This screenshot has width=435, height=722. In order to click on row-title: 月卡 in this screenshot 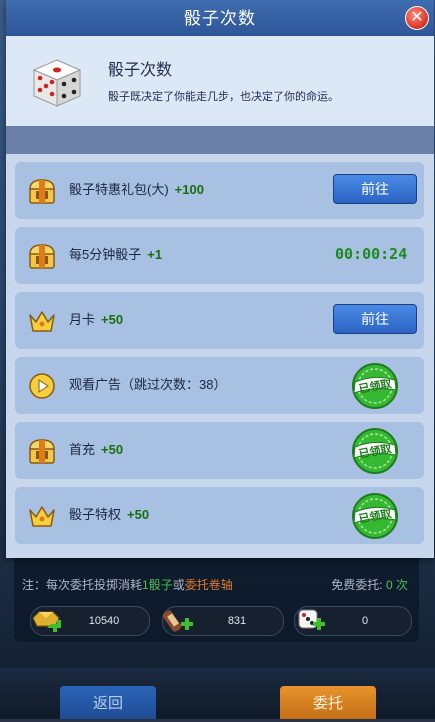, I will do `click(82, 319)`.